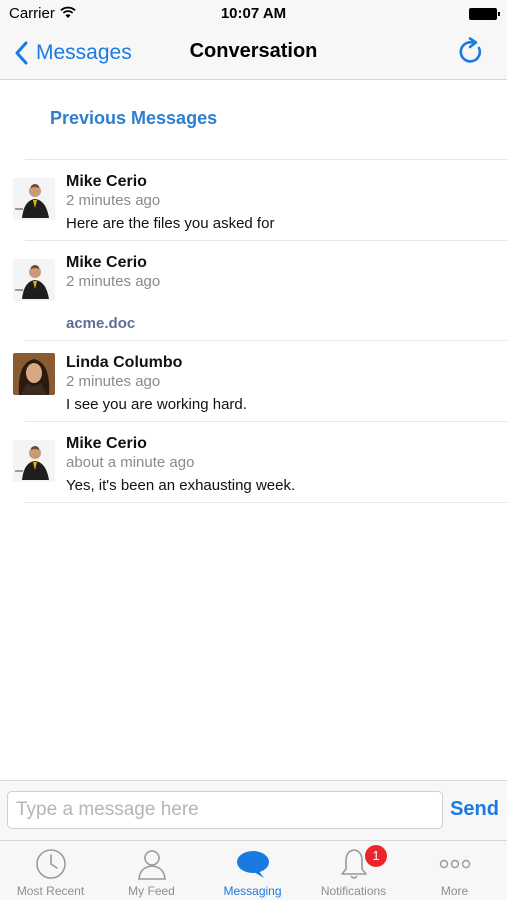  I want to click on back-button-label: Messages, so click(84, 52).